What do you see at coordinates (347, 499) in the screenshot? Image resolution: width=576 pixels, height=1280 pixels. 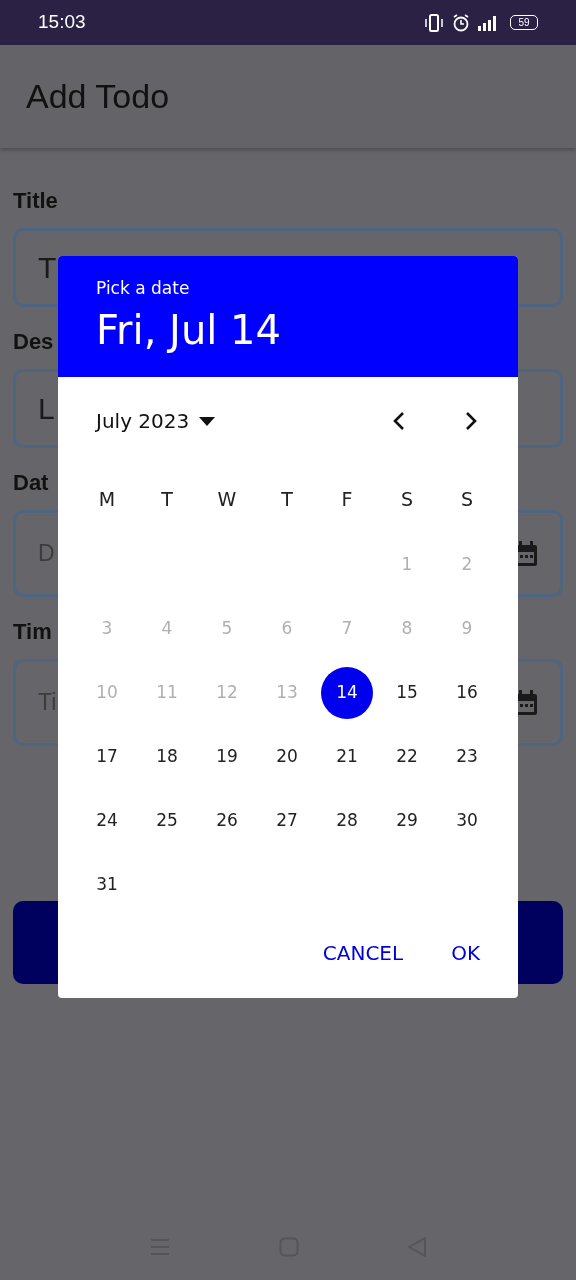 I see `weekday-label: F` at bounding box center [347, 499].